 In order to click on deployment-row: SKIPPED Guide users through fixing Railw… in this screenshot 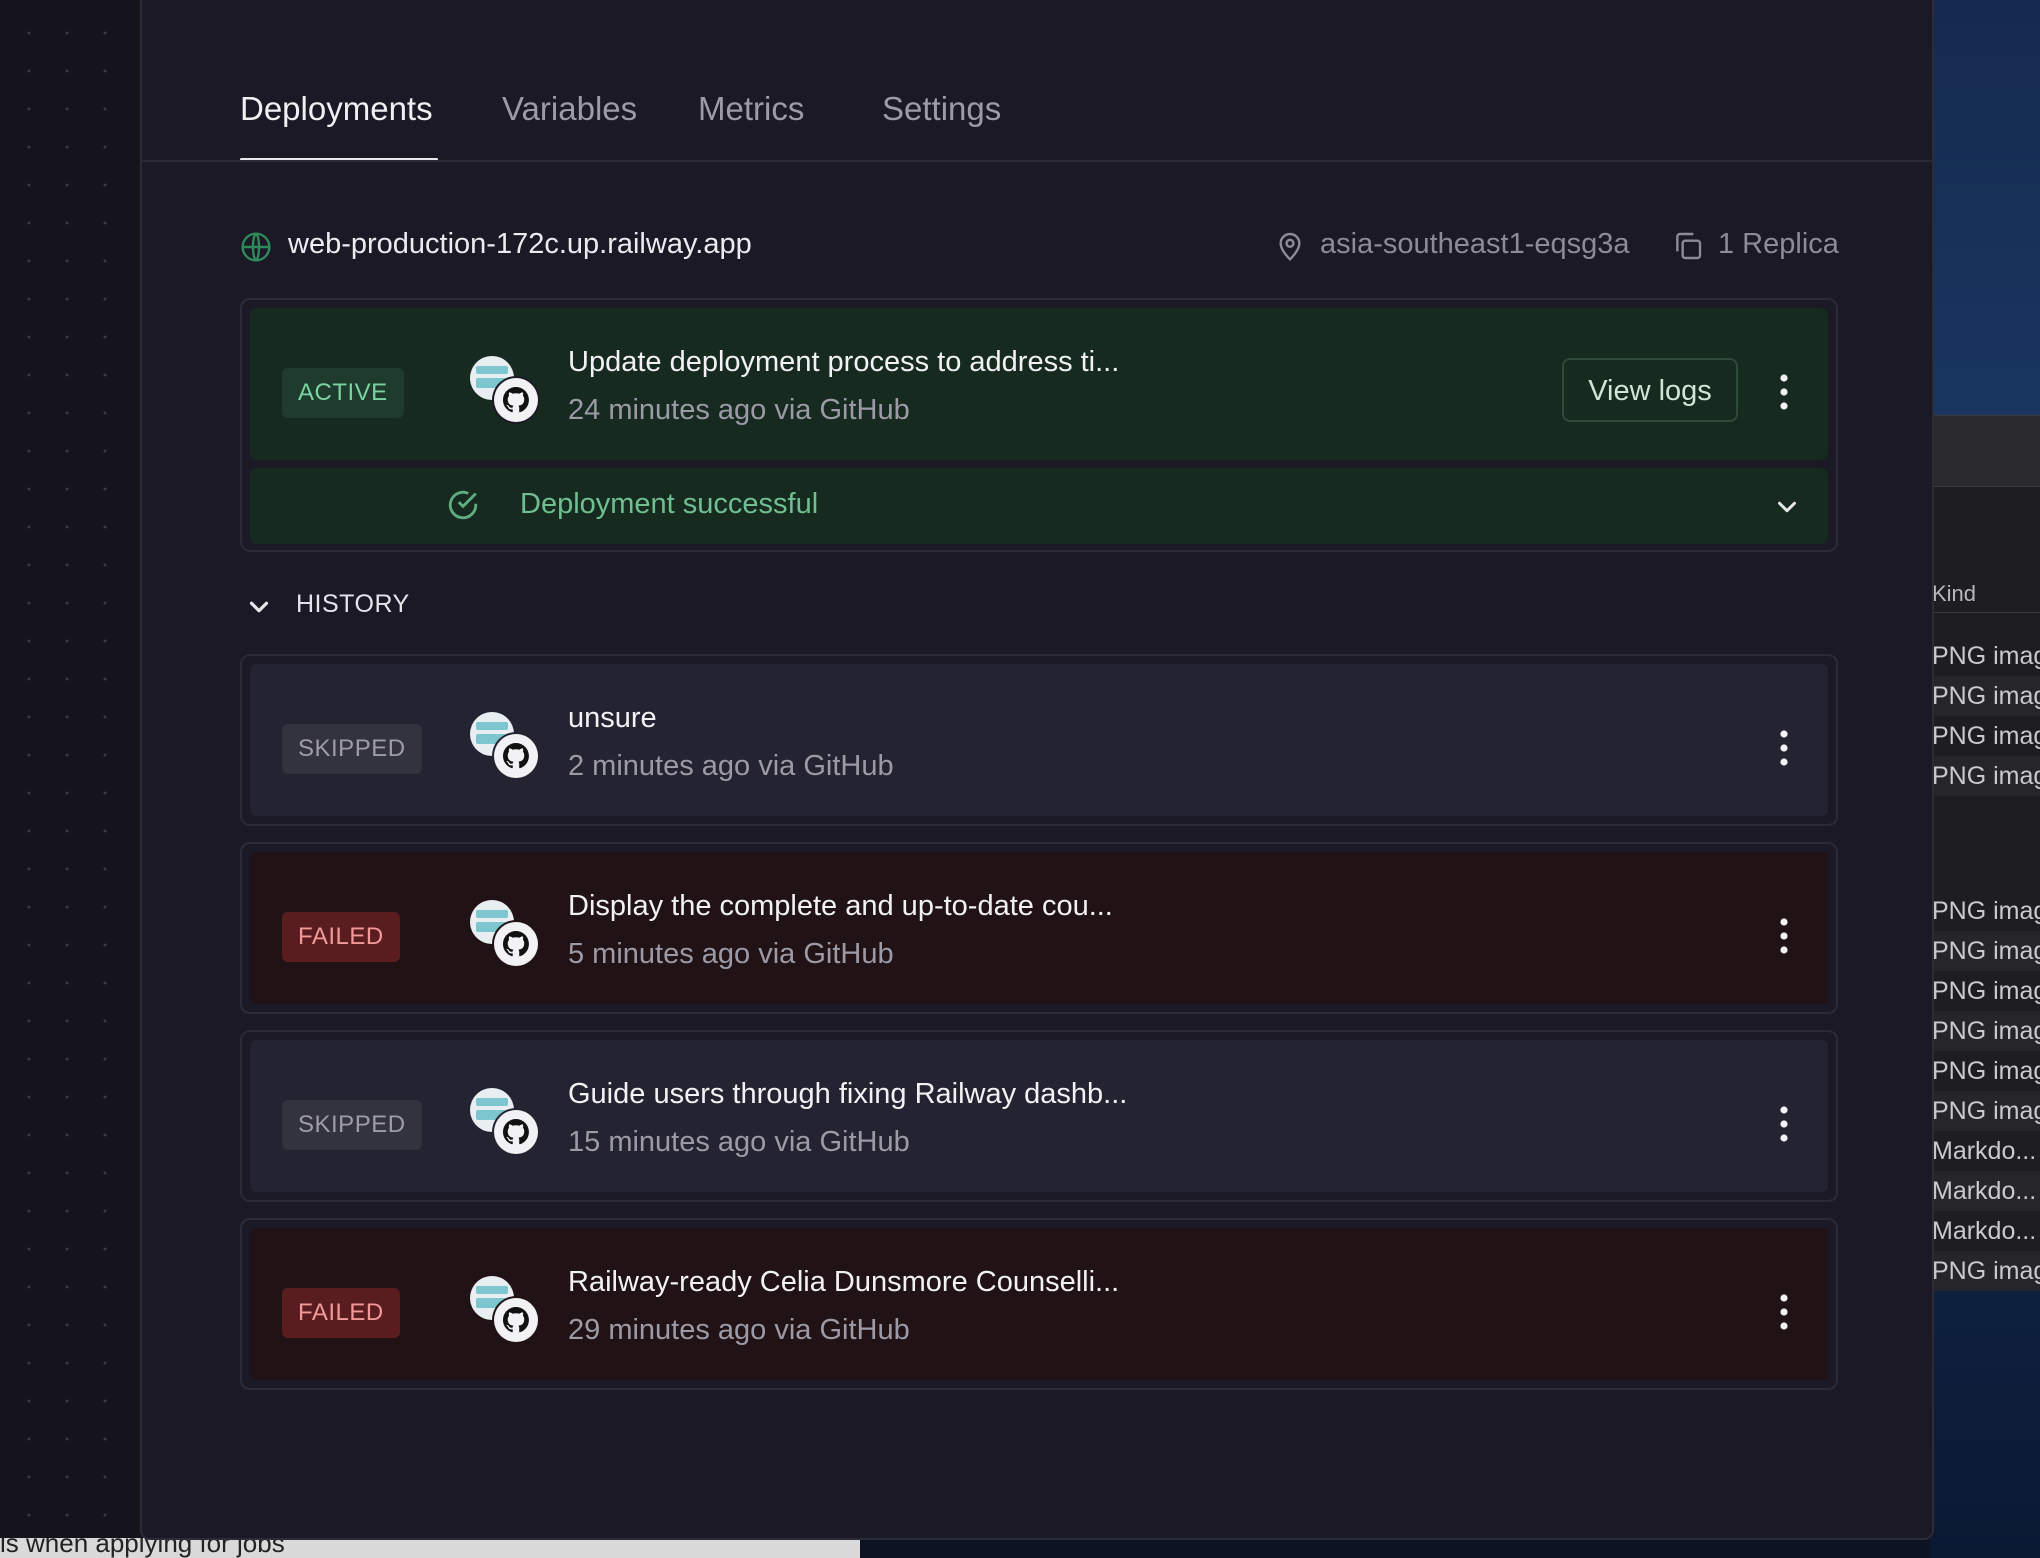, I will do `click(1039, 1116)`.